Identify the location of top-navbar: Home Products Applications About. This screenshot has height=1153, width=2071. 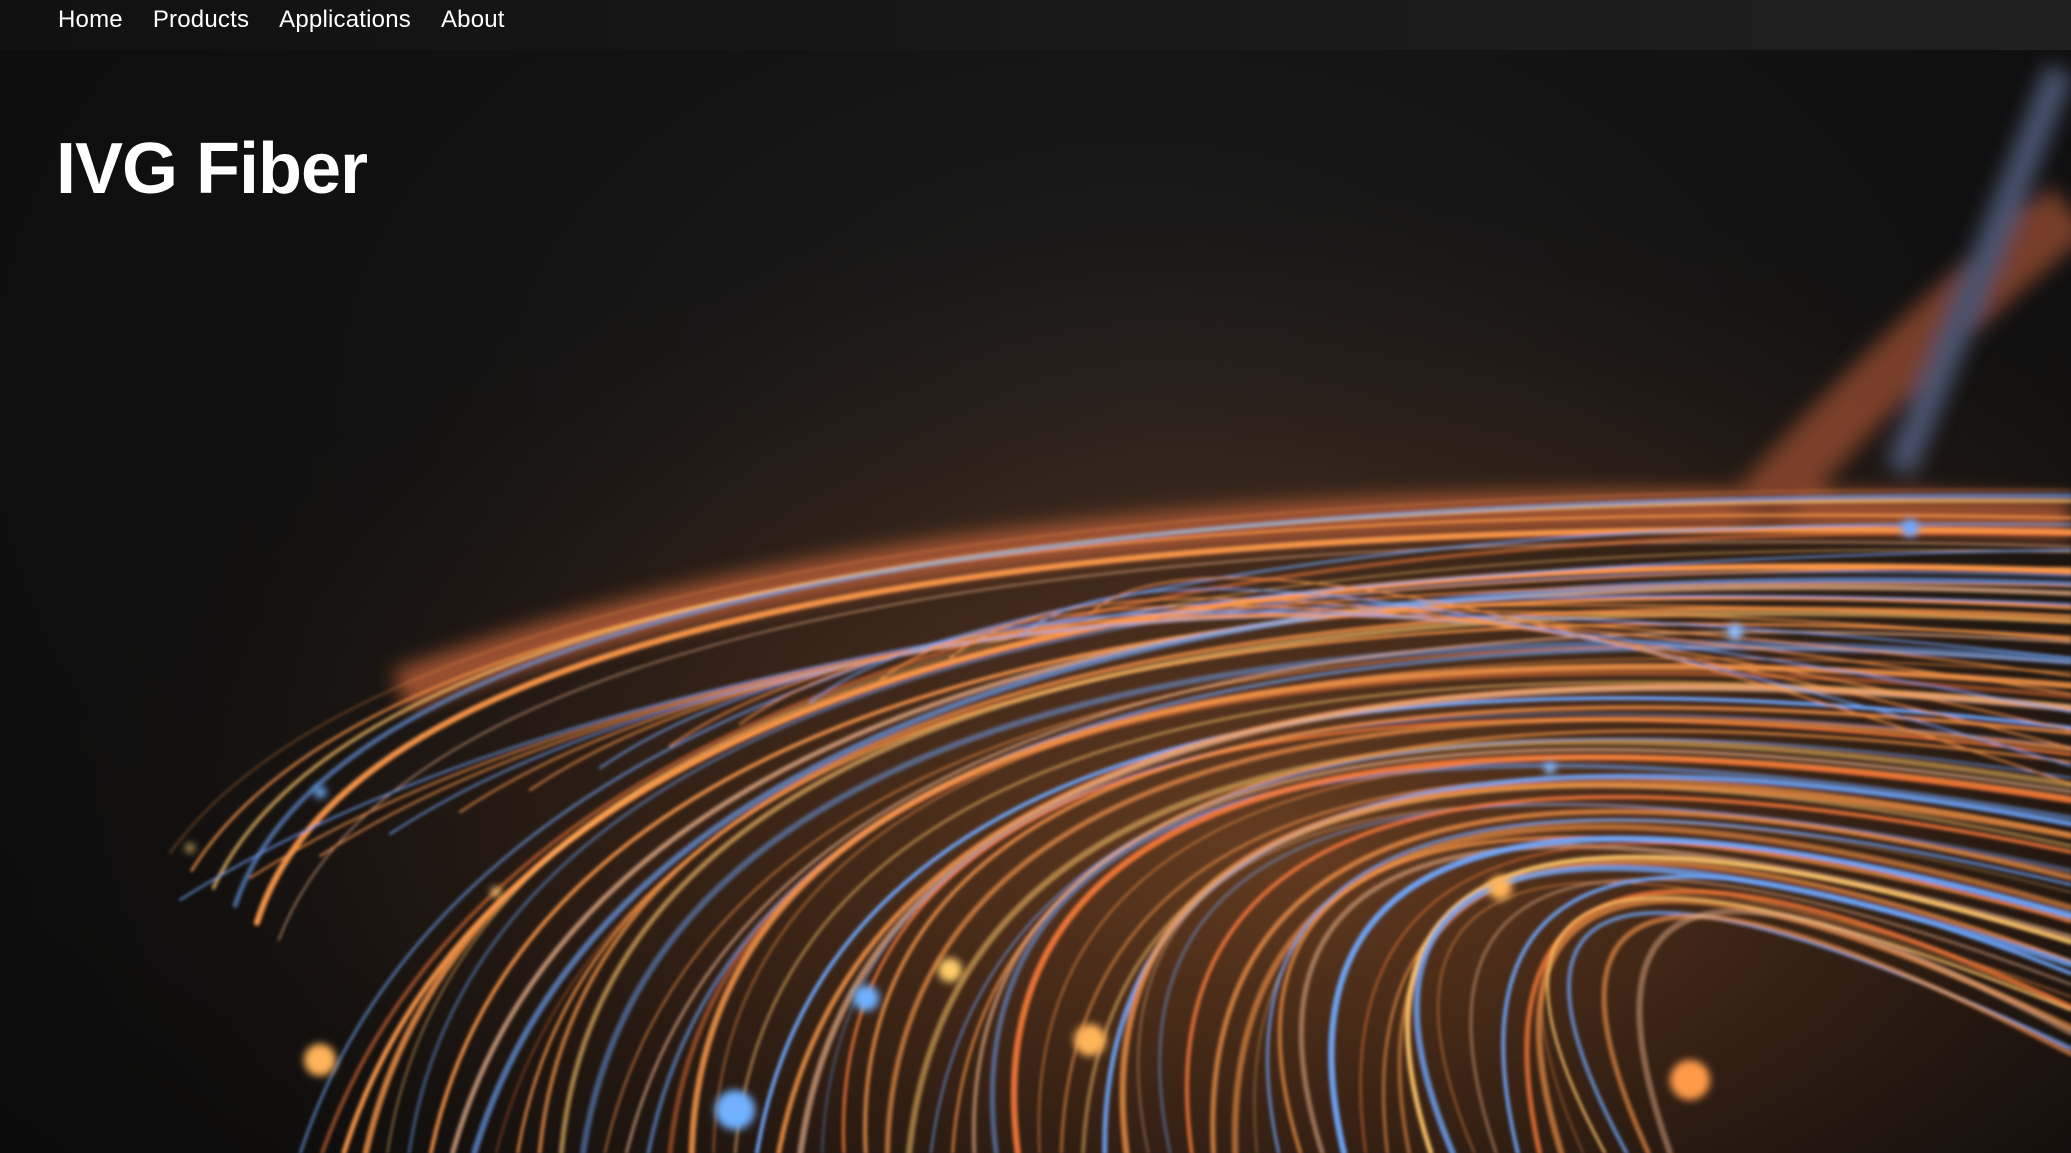
(1035, 25).